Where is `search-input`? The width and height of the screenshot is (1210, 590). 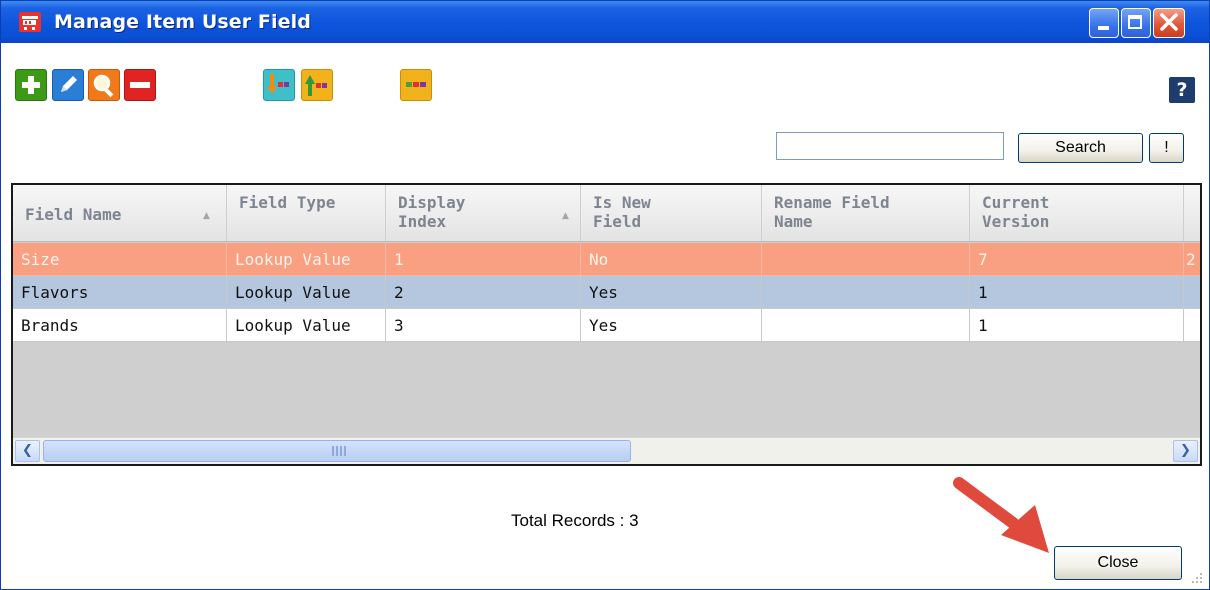 search-input is located at coordinates (890, 146).